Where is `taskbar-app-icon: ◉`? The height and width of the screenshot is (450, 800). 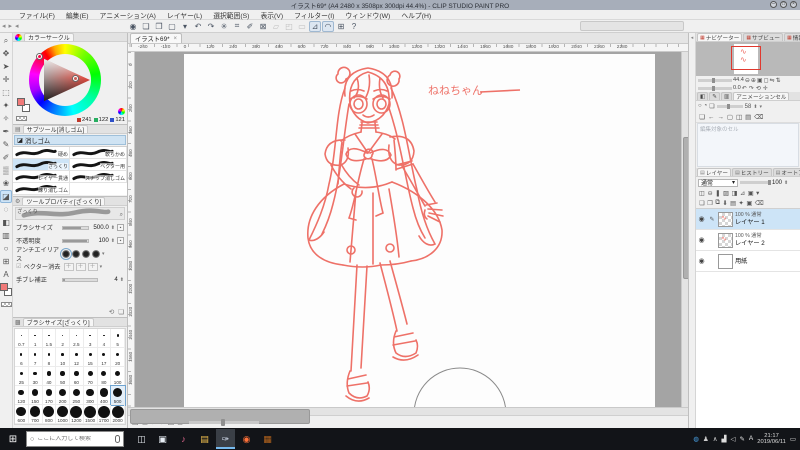 taskbar-app-icon: ◉ is located at coordinates (246, 439).